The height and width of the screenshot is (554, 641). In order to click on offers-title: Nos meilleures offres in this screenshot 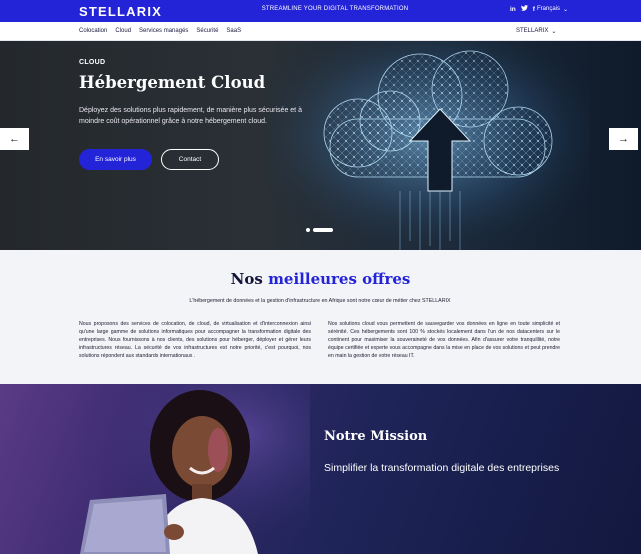, I will do `click(320, 279)`.